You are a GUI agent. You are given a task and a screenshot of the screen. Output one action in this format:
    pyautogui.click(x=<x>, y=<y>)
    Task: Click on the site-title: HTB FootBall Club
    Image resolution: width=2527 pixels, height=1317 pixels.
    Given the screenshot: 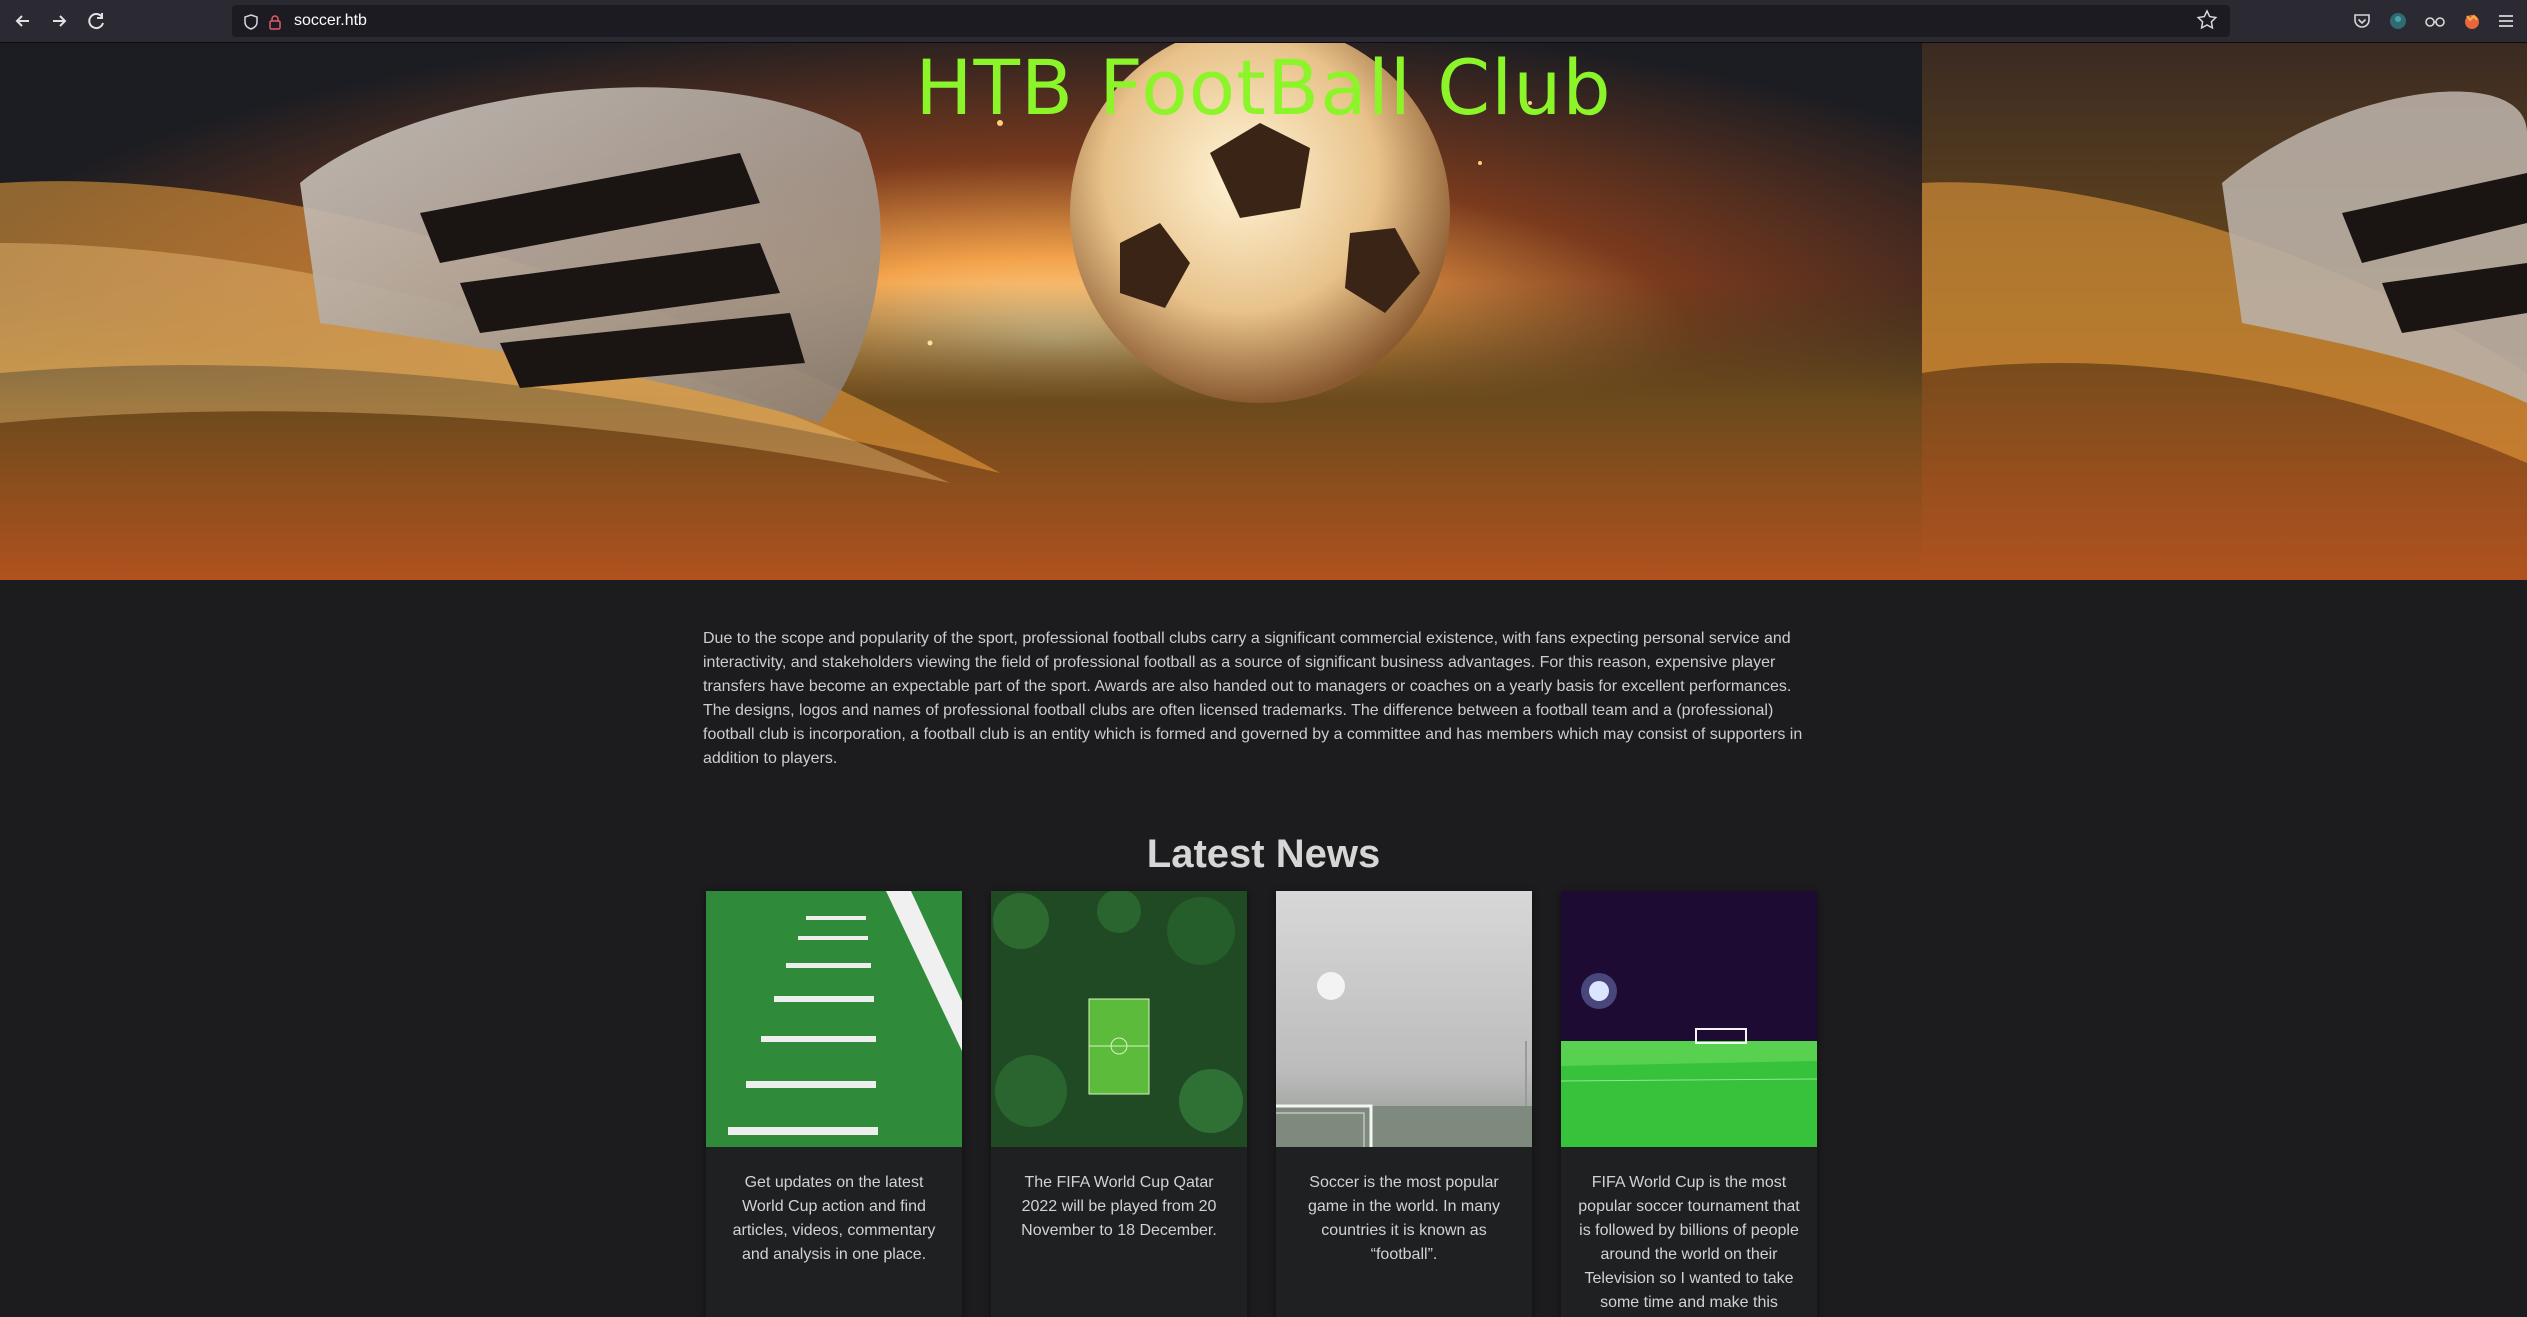 What is the action you would take?
    pyautogui.click(x=1263, y=87)
    